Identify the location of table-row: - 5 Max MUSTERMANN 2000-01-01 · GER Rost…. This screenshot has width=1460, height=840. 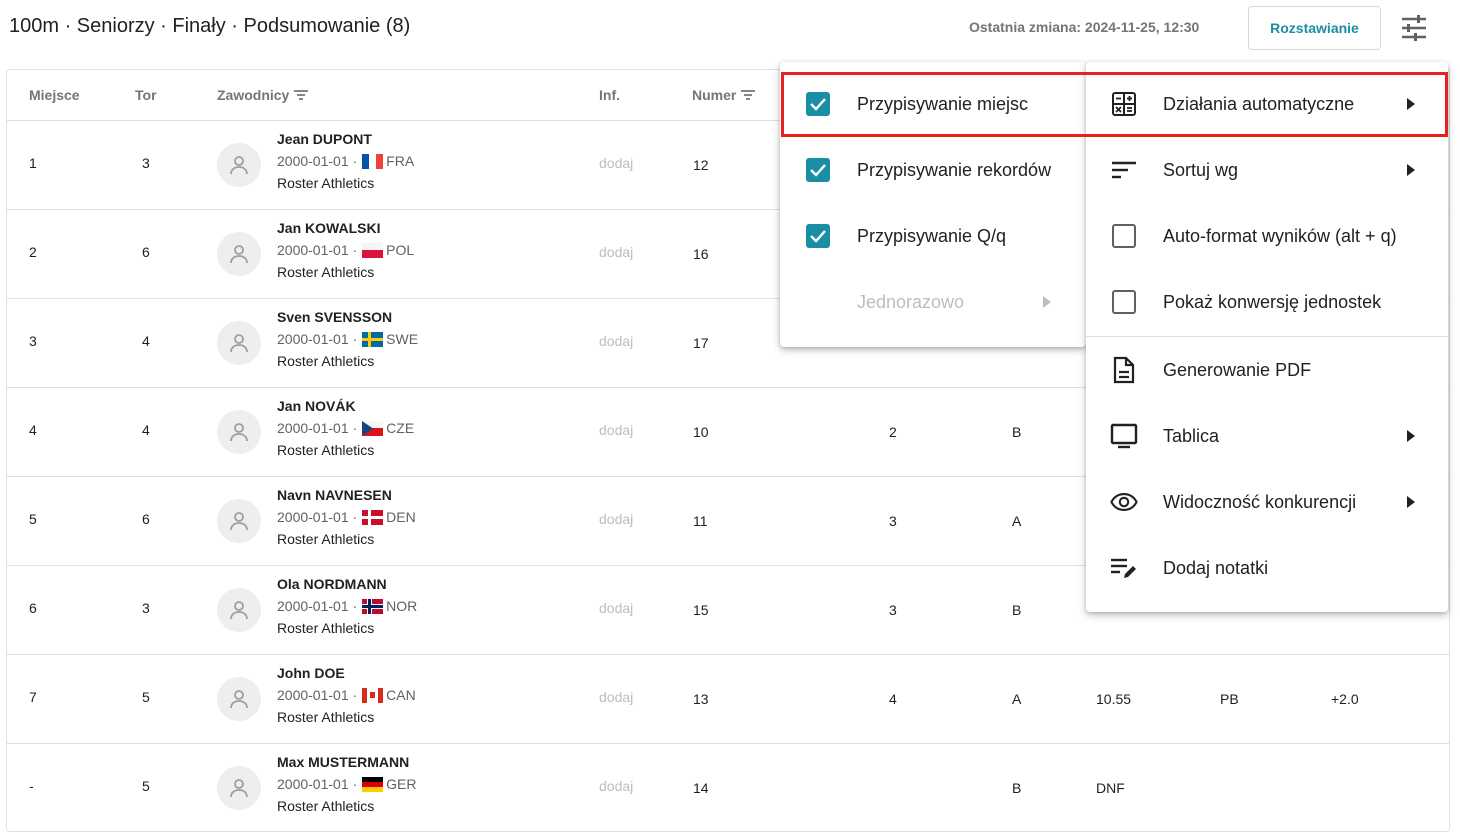
(728, 787).